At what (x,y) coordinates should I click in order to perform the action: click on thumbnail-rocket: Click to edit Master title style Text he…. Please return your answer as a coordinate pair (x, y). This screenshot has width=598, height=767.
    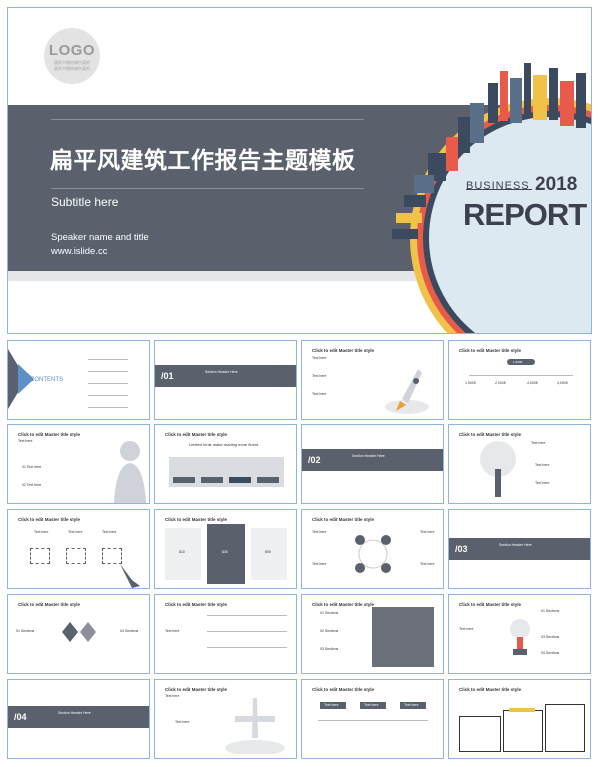
    Looking at the image, I should click on (372, 380).